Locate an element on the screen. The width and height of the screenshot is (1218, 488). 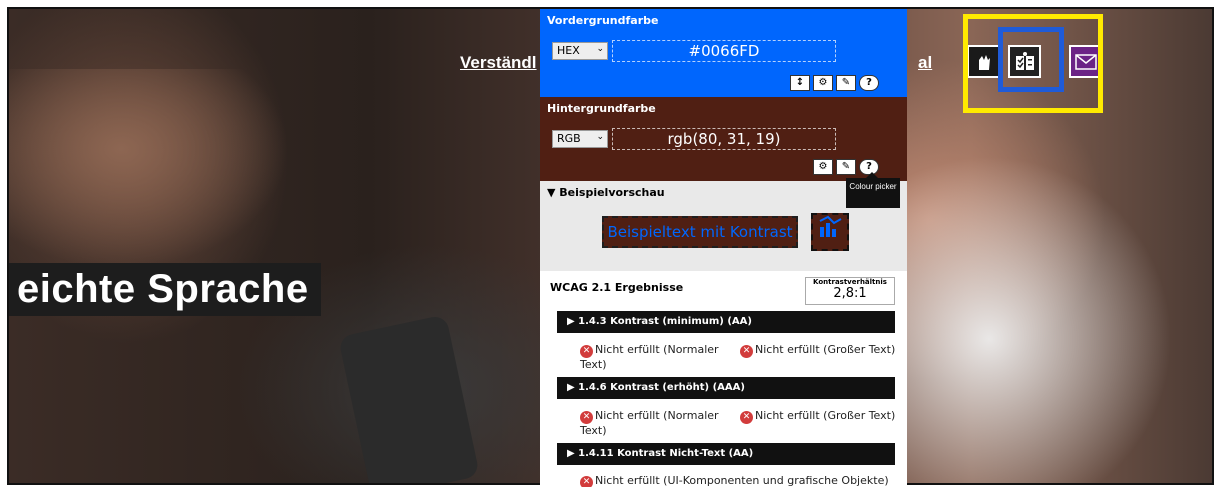
foreground-format-value: HEX is located at coordinates (568, 50).